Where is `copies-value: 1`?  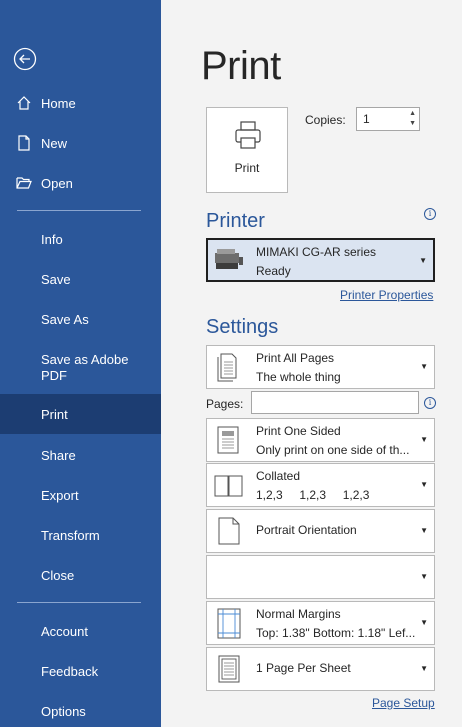
copies-value: 1 is located at coordinates (366, 119).